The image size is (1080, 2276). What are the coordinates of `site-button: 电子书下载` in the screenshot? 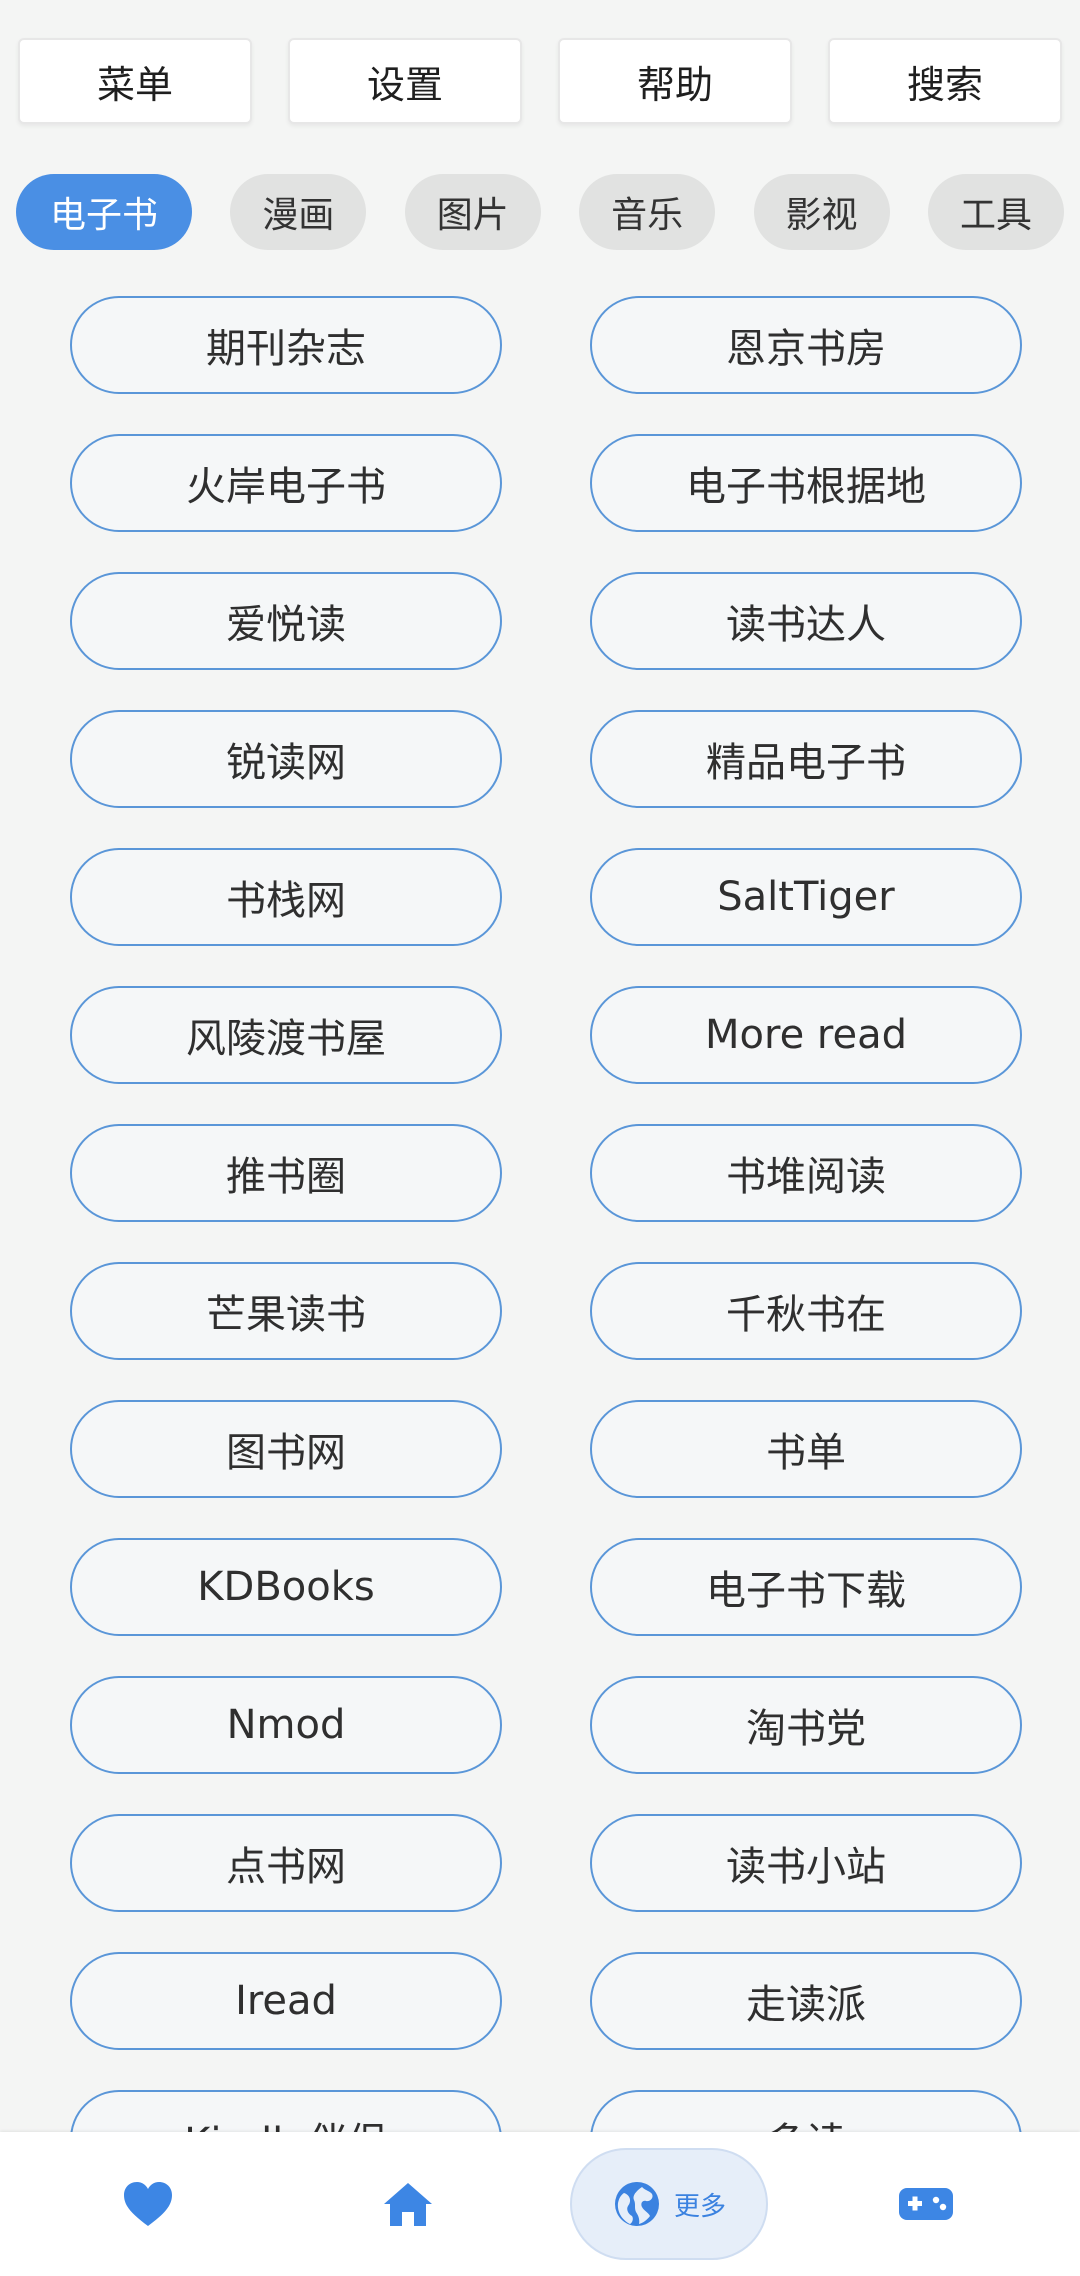 It's located at (806, 1587).